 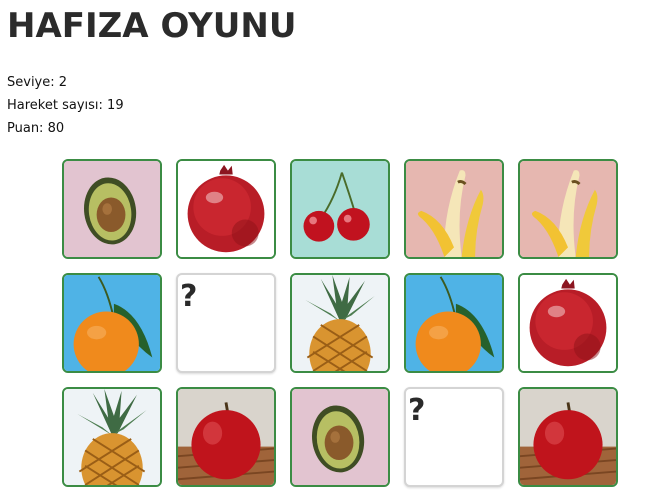 I want to click on moves-label: Hareket sayısı:, so click(x=55, y=105).